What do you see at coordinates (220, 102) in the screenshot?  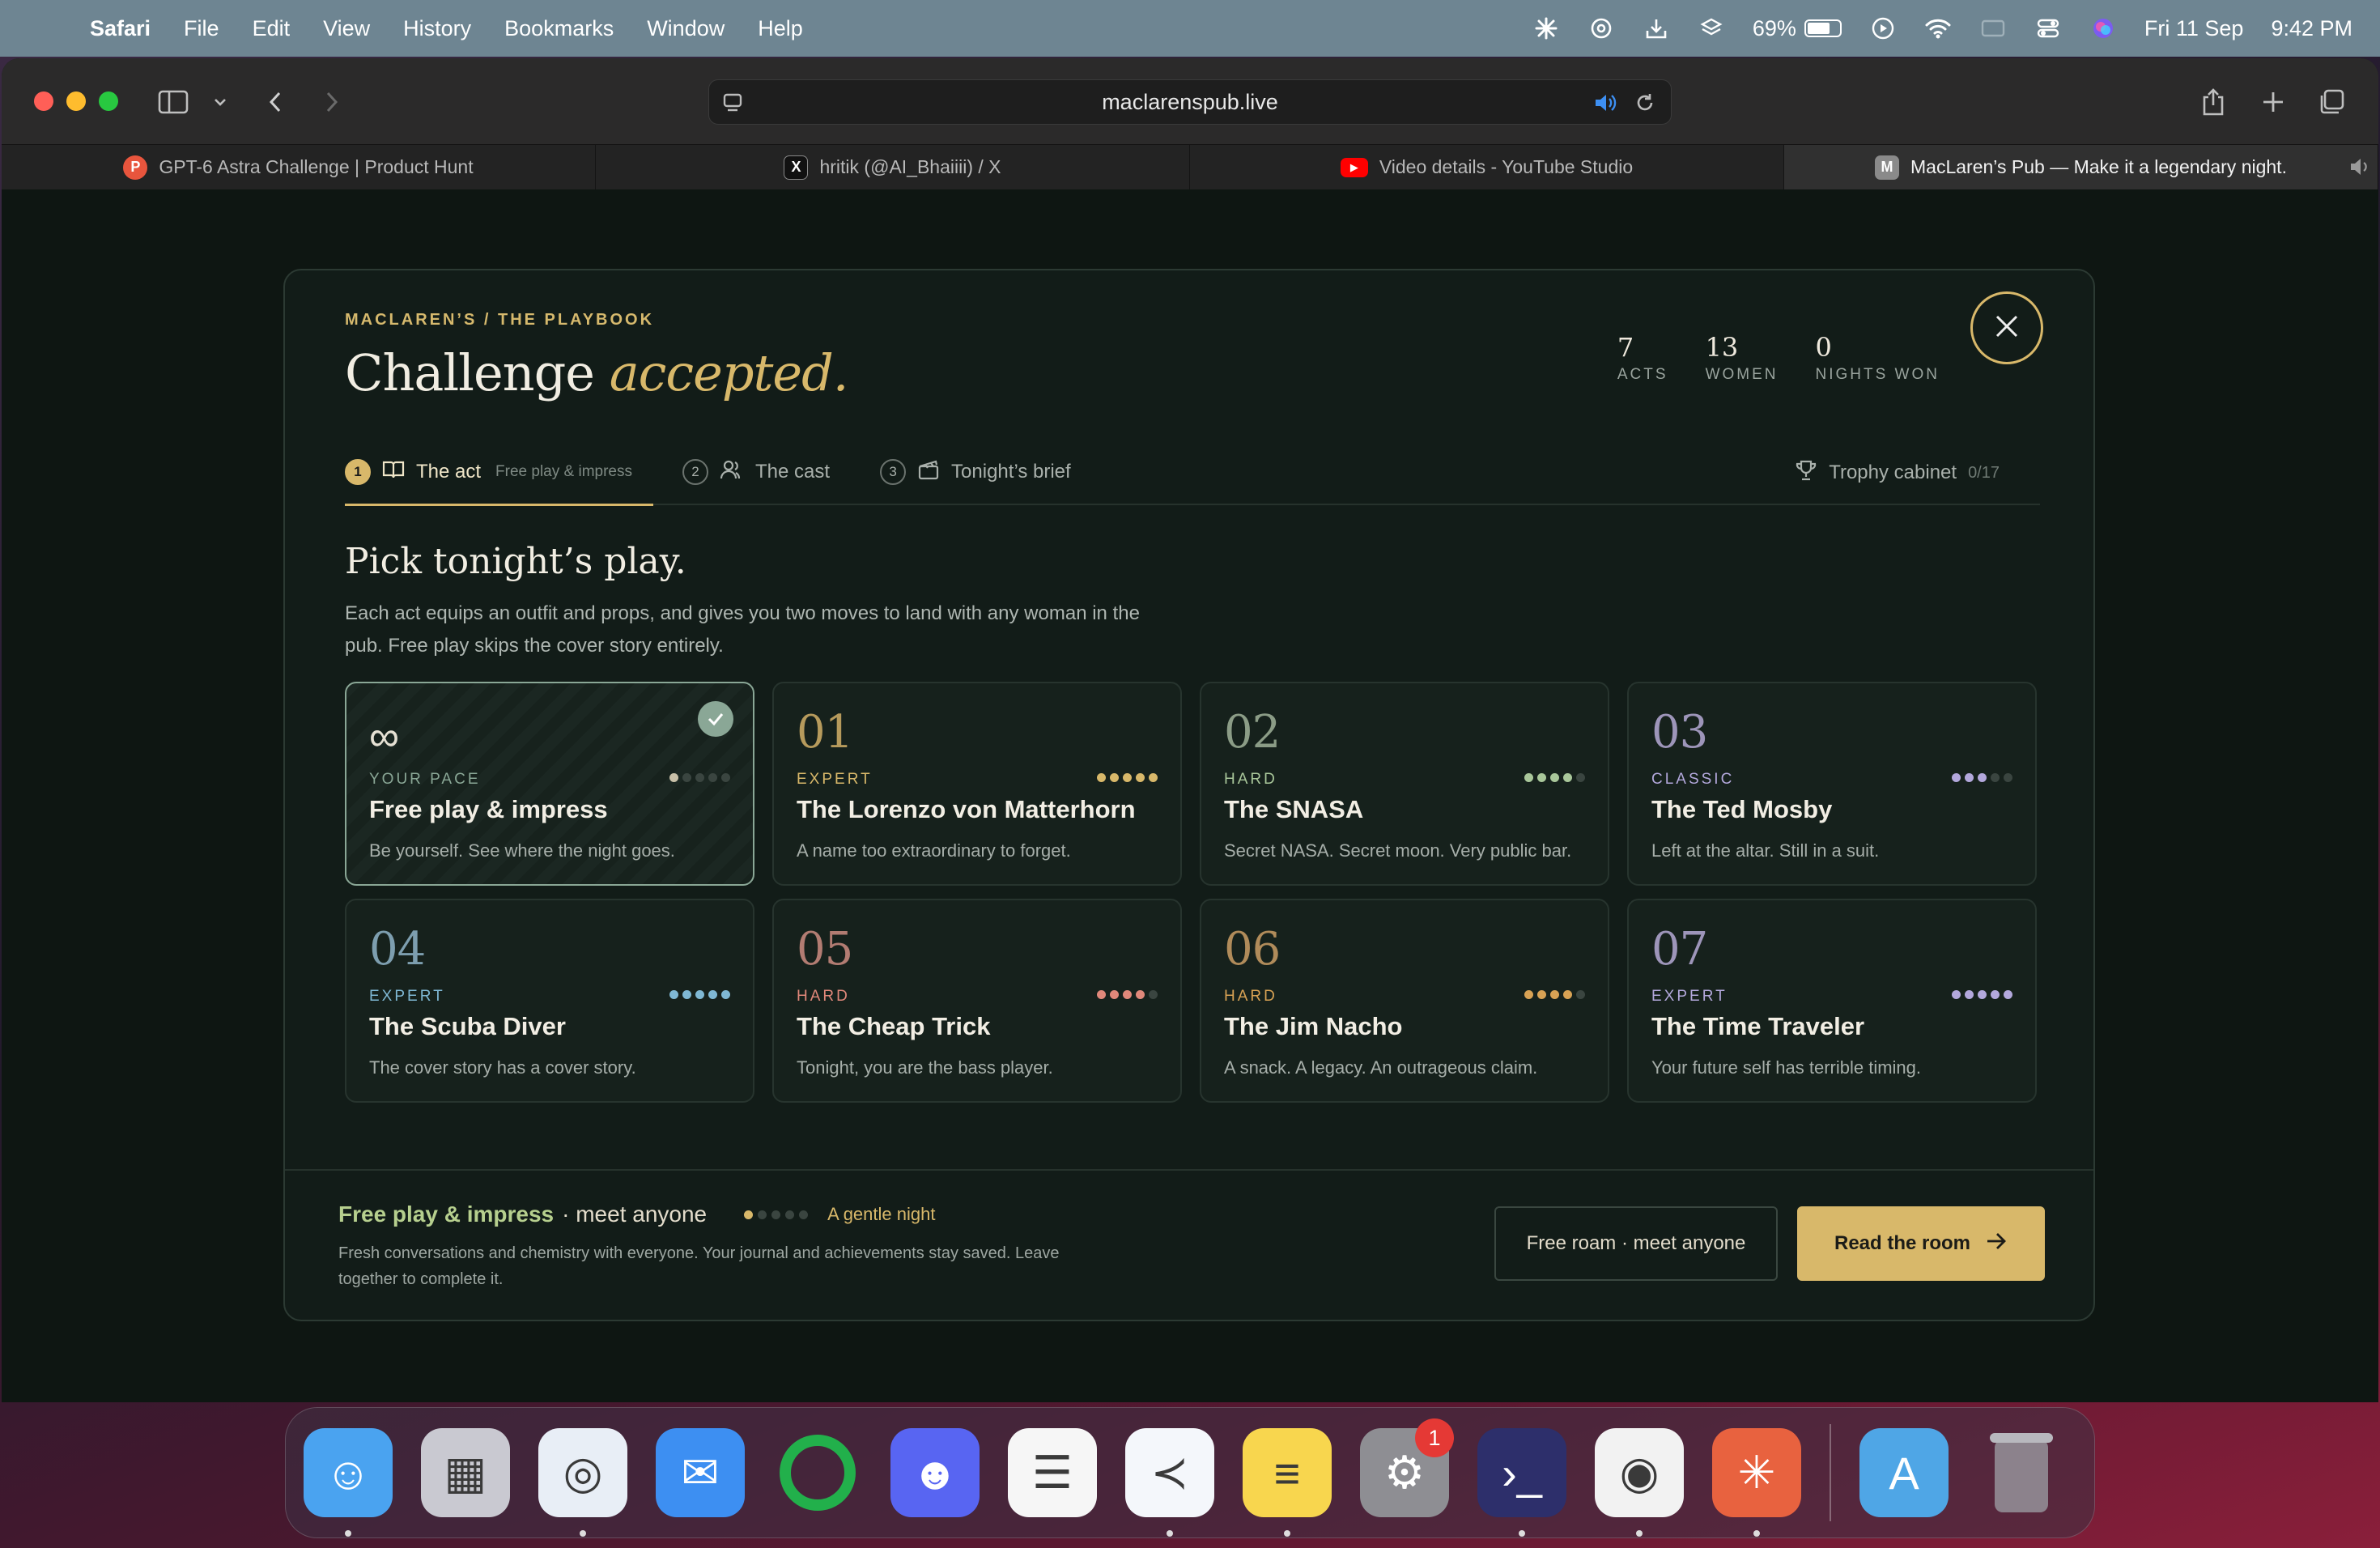 I see `chevron-down-icon` at bounding box center [220, 102].